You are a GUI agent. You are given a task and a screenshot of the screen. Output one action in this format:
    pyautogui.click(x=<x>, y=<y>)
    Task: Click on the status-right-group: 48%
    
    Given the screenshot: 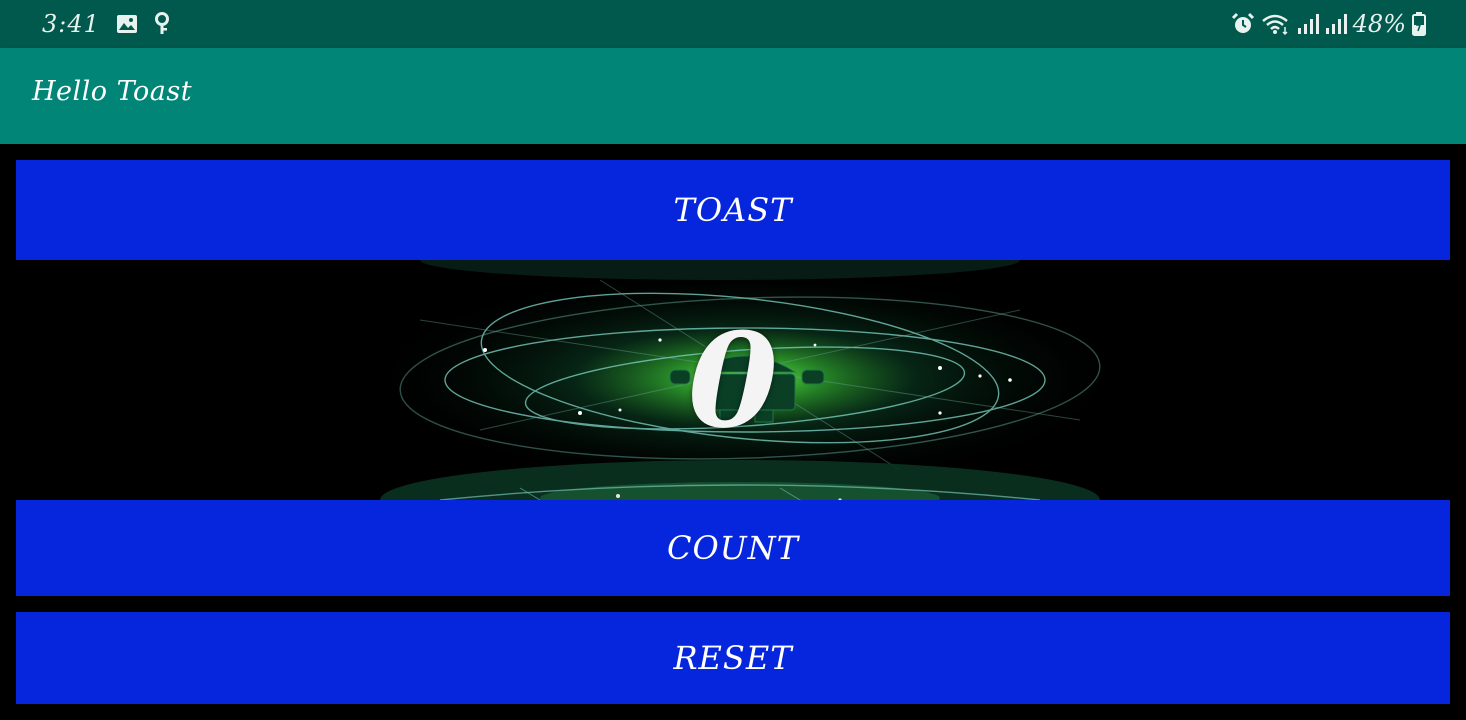 What is the action you would take?
    pyautogui.click(x=1328, y=24)
    